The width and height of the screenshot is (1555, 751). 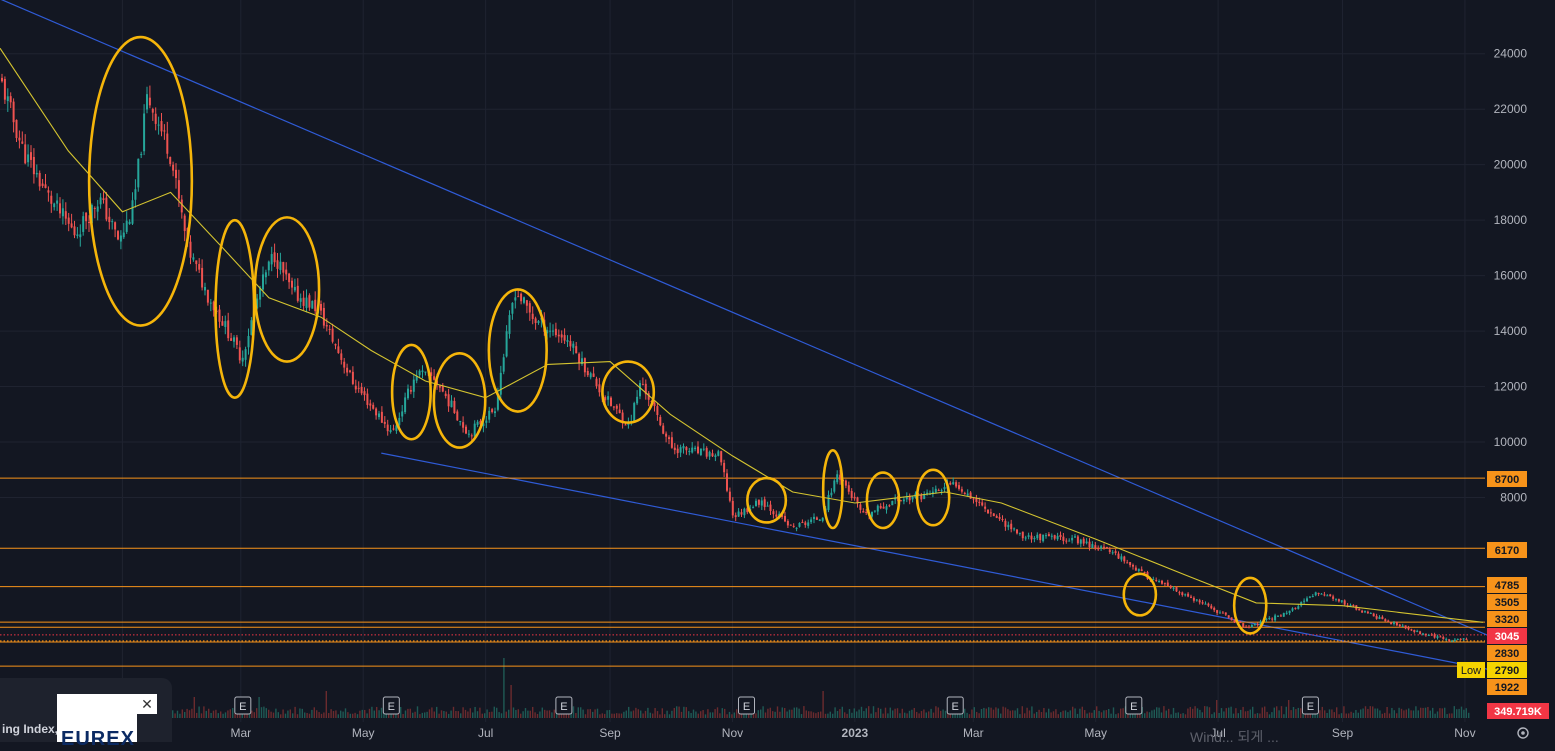 What do you see at coordinates (97, 722) in the screenshot?
I see `ad-logo: EUREX` at bounding box center [97, 722].